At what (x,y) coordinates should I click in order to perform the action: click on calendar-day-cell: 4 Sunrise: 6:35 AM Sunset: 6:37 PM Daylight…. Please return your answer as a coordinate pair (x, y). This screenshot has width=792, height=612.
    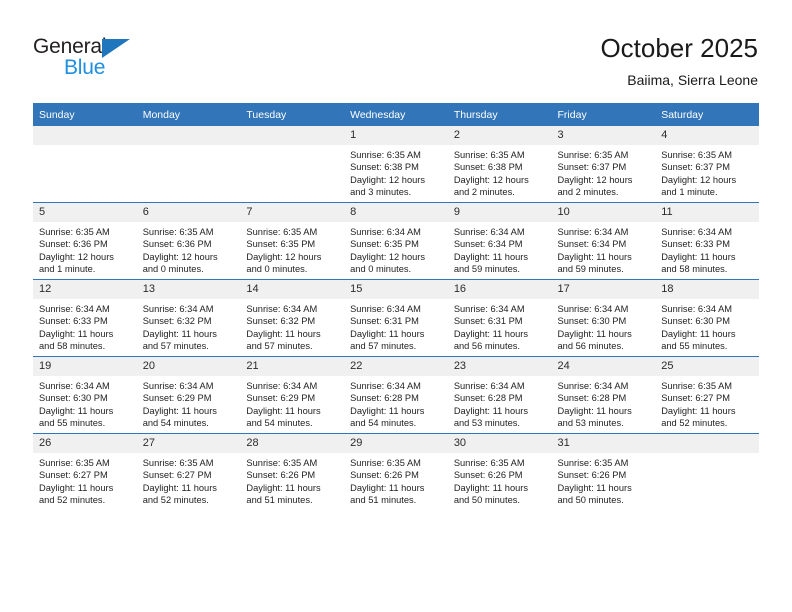
    Looking at the image, I should click on (707, 164).